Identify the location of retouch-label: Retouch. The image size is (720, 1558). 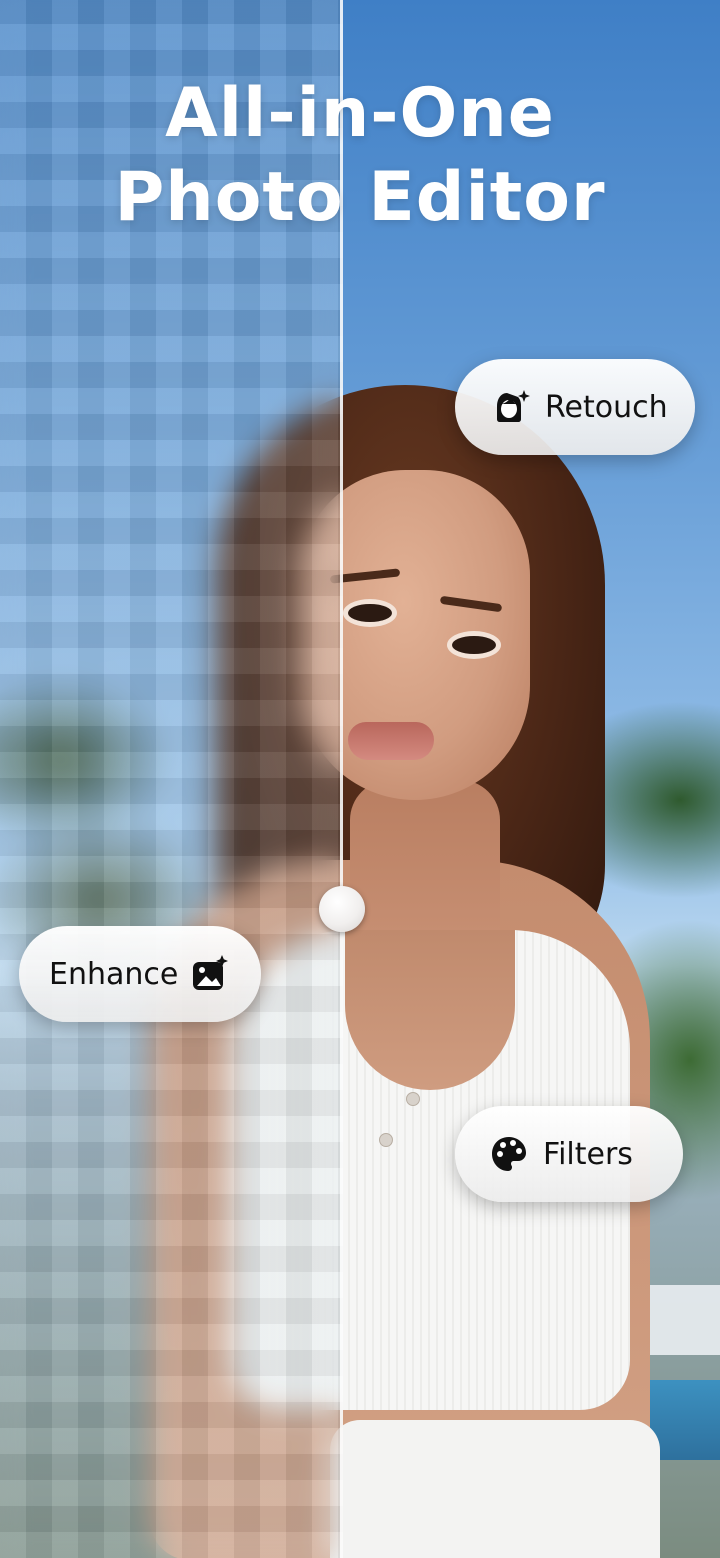
(606, 407).